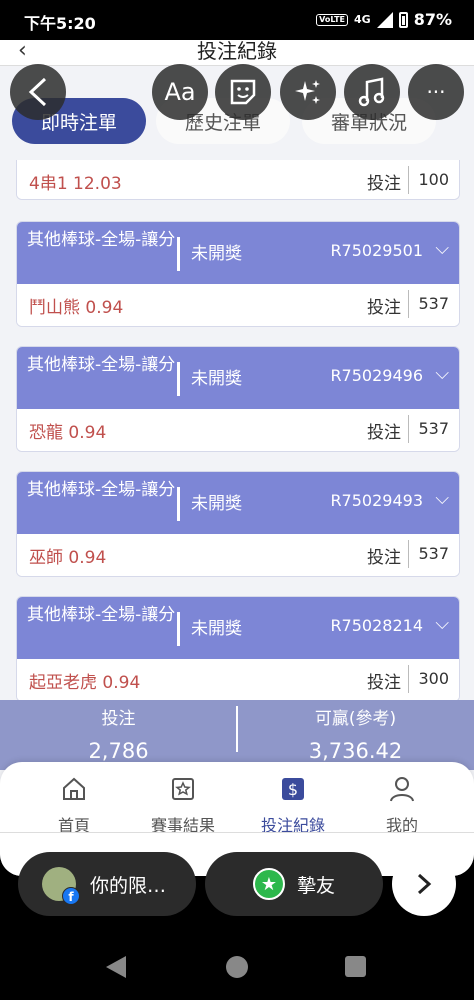 This screenshot has width=474, height=1000. What do you see at coordinates (294, 884) in the screenshot?
I see `share-close-friends-button: ★ 摯友` at bounding box center [294, 884].